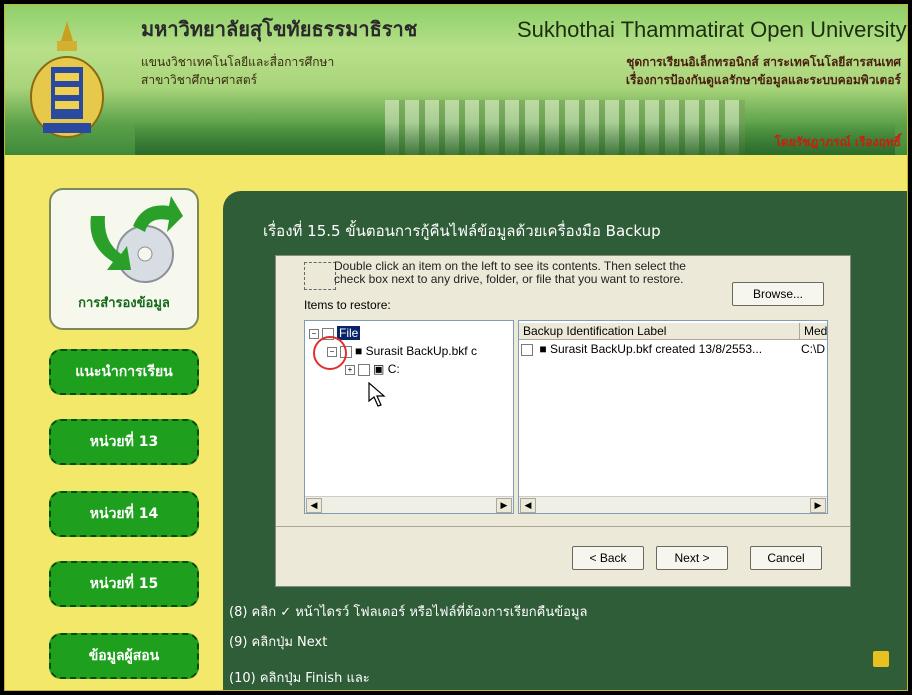  I want to click on menu-intro-button: แนะนำการเรียน, so click(124, 372).